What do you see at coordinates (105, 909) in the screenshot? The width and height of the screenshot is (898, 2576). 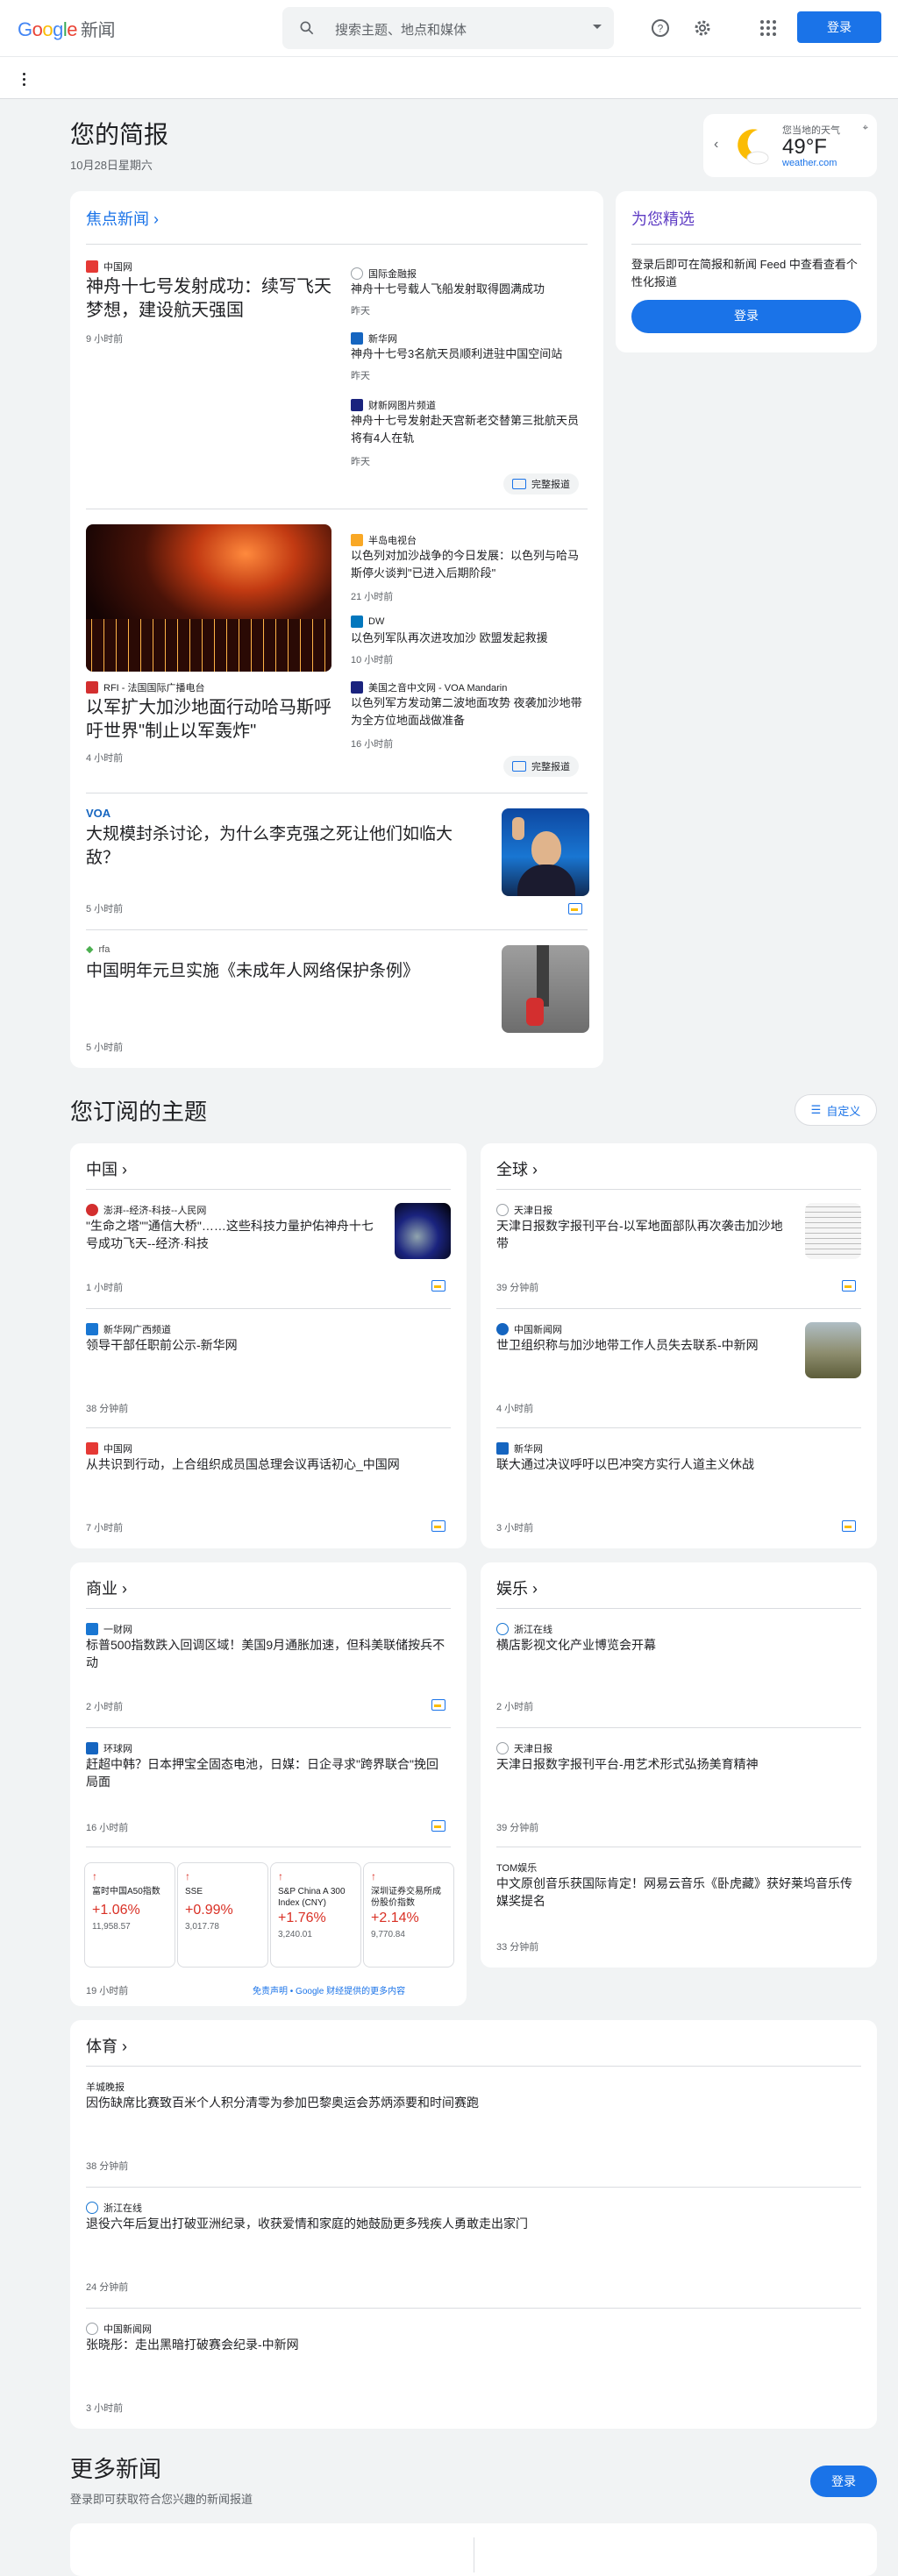 I see `timestamp: 5 小时前` at bounding box center [105, 909].